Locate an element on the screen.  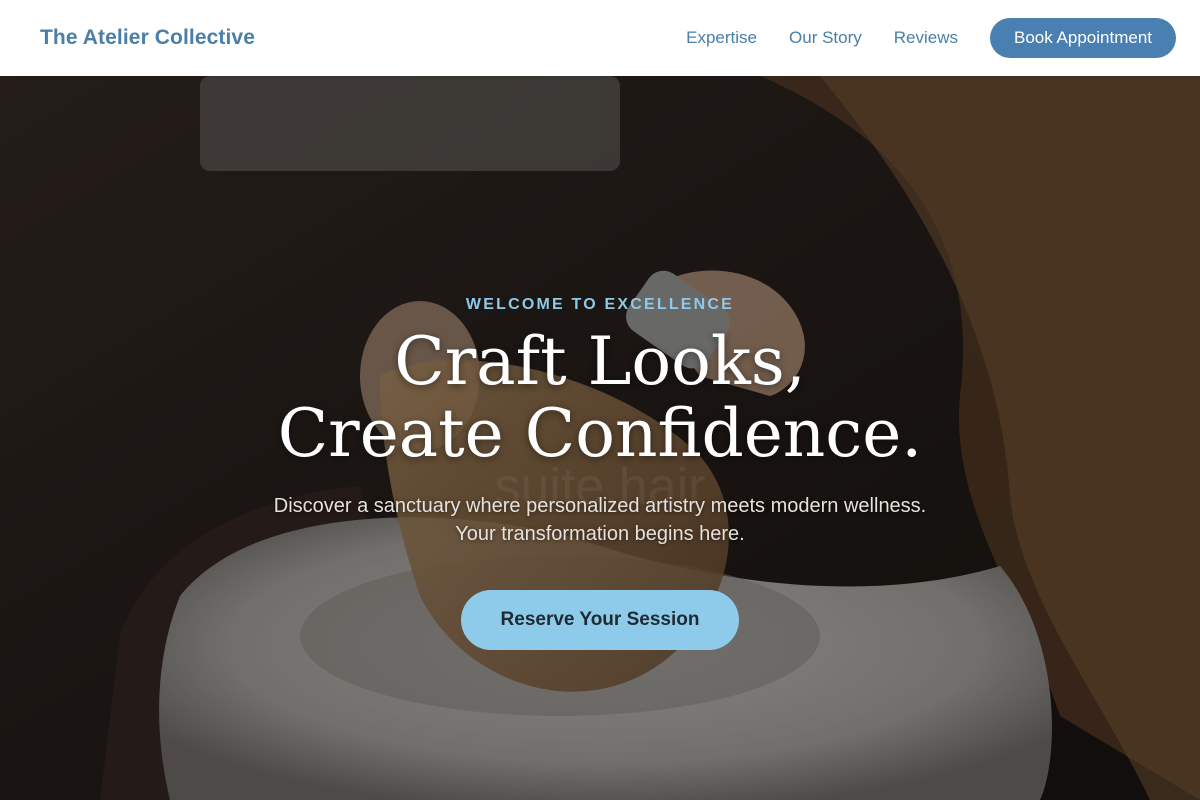
nav-link-our-story: Our Story is located at coordinates (825, 38).